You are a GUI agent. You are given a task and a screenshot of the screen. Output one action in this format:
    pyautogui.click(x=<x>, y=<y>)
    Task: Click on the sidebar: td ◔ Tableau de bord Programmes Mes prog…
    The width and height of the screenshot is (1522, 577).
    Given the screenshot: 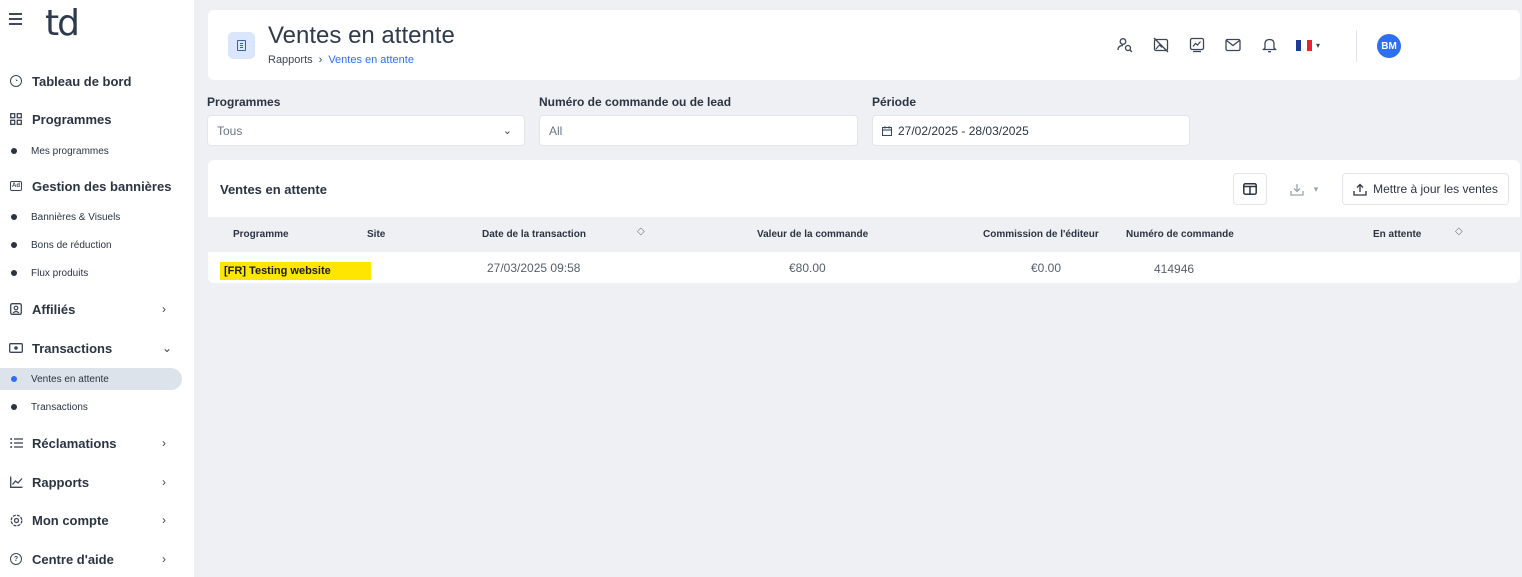 What is the action you would take?
    pyautogui.click(x=97, y=288)
    